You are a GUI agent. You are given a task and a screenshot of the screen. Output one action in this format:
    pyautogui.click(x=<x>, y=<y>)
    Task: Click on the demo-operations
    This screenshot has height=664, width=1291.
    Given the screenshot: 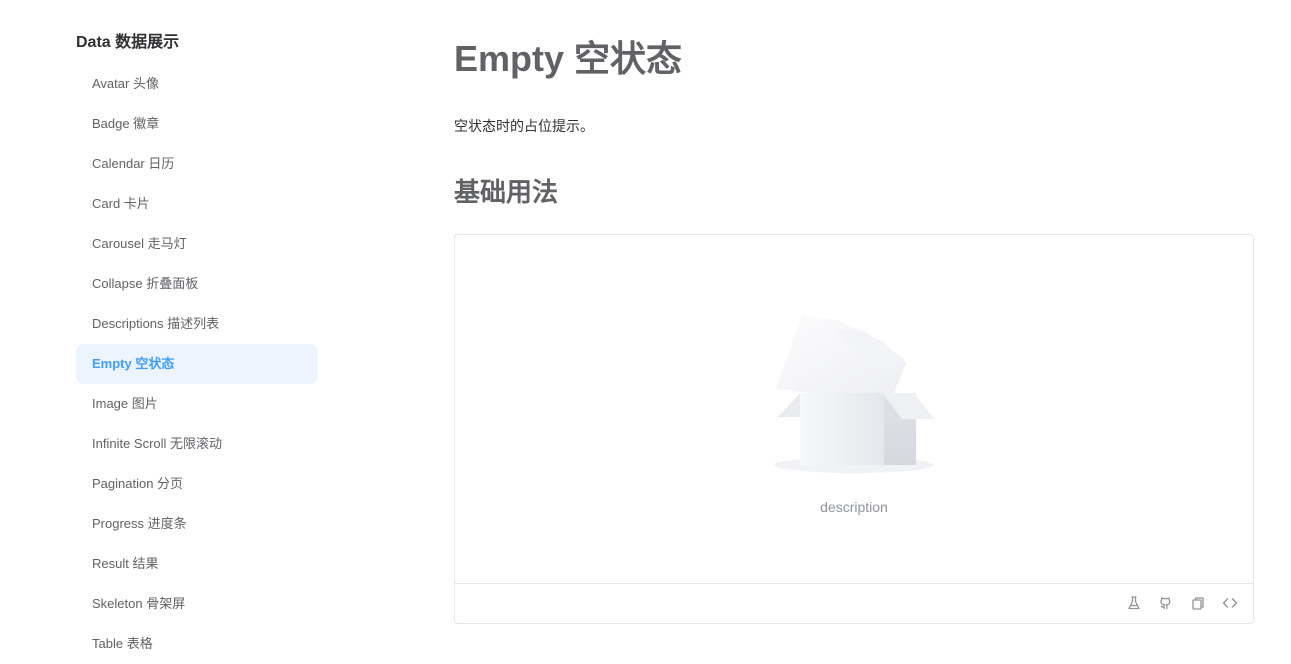 What is the action you would take?
    pyautogui.click(x=1182, y=603)
    